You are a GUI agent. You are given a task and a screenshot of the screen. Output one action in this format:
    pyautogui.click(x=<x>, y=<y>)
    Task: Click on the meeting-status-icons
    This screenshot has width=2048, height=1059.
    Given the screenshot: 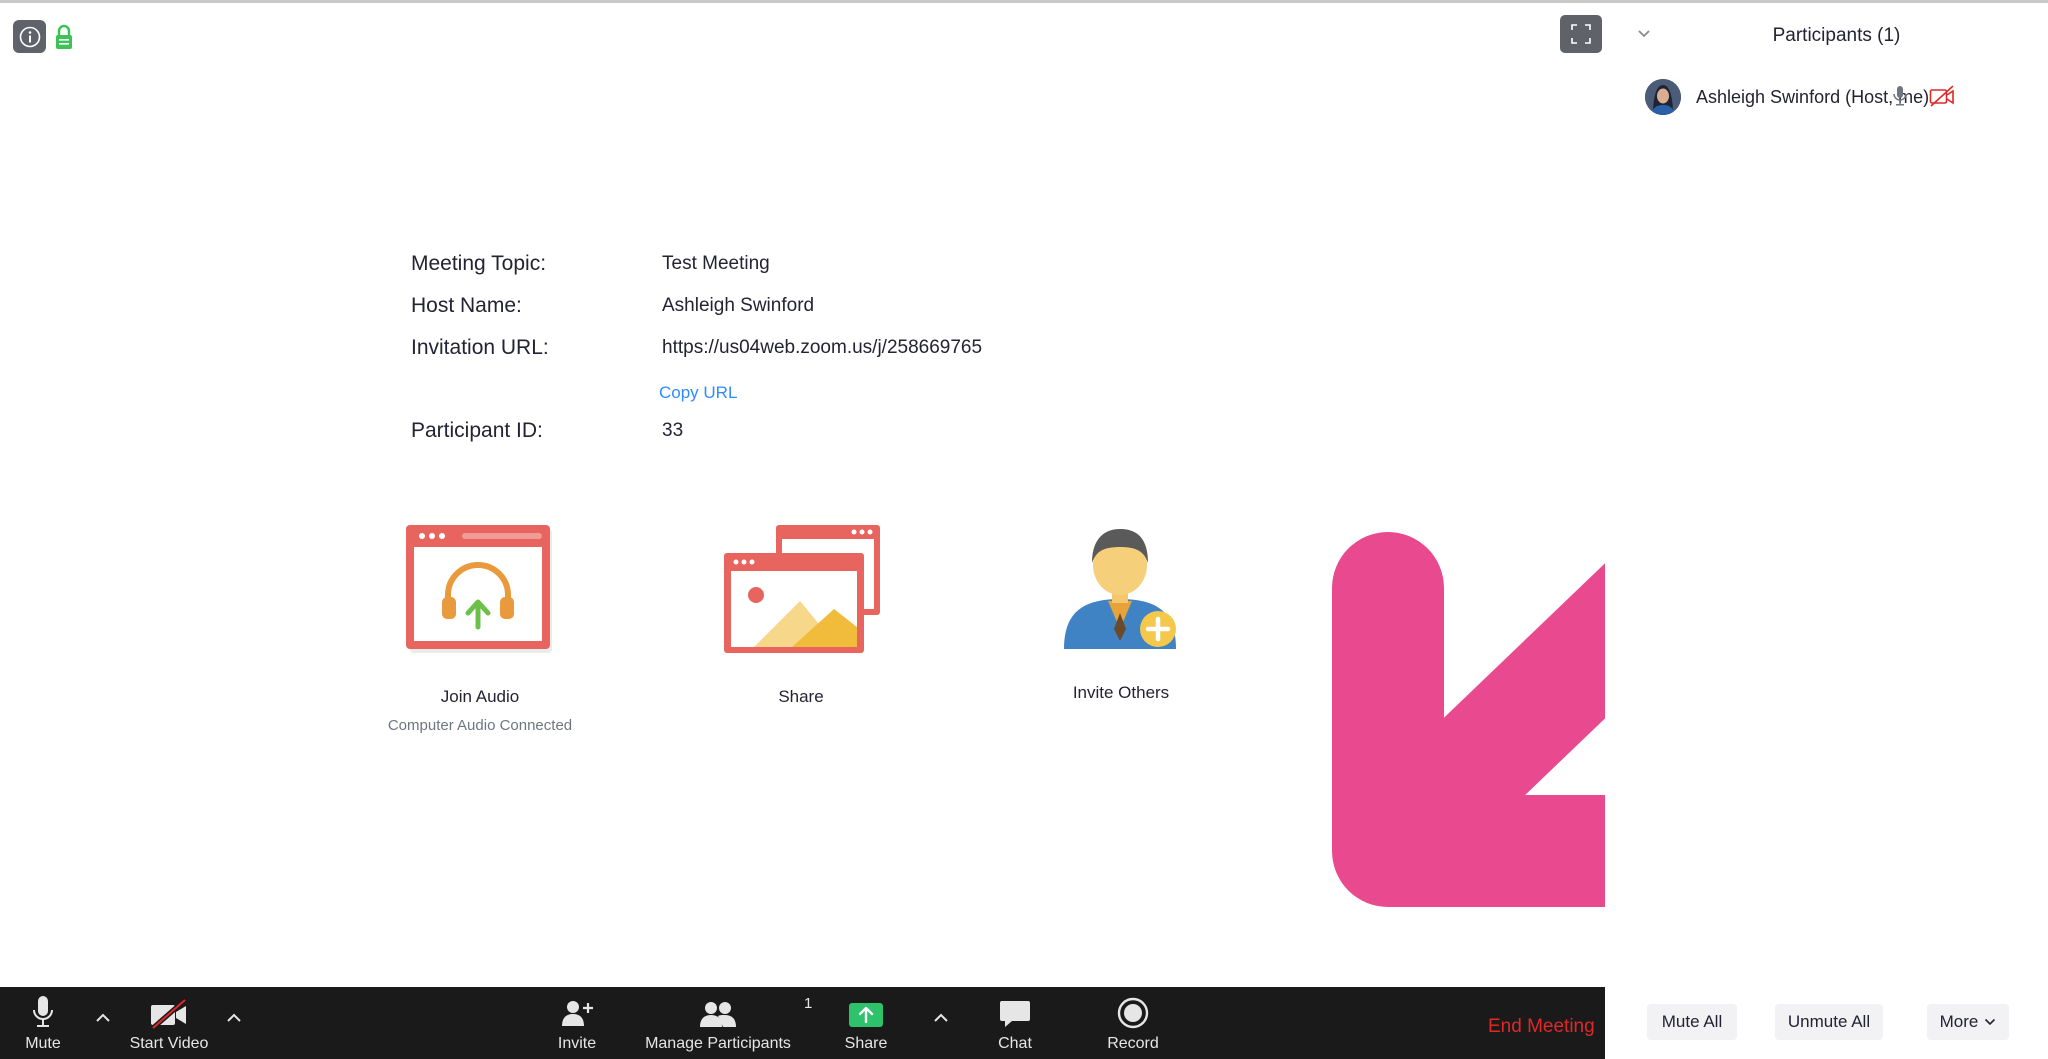 What is the action you would take?
    pyautogui.click(x=43, y=36)
    